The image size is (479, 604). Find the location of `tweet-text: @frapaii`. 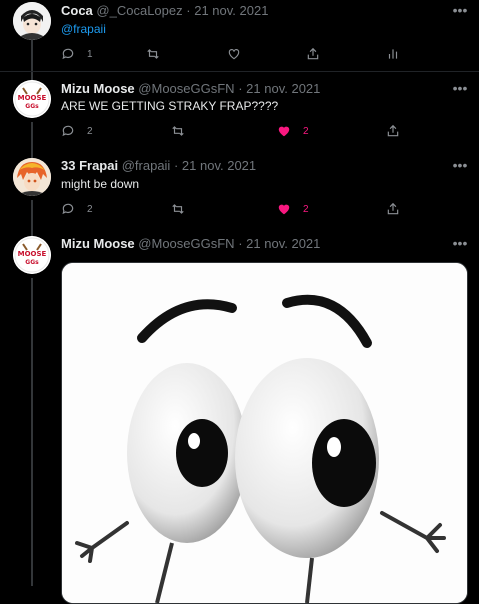

tweet-text: @frapaii is located at coordinates (83, 29).